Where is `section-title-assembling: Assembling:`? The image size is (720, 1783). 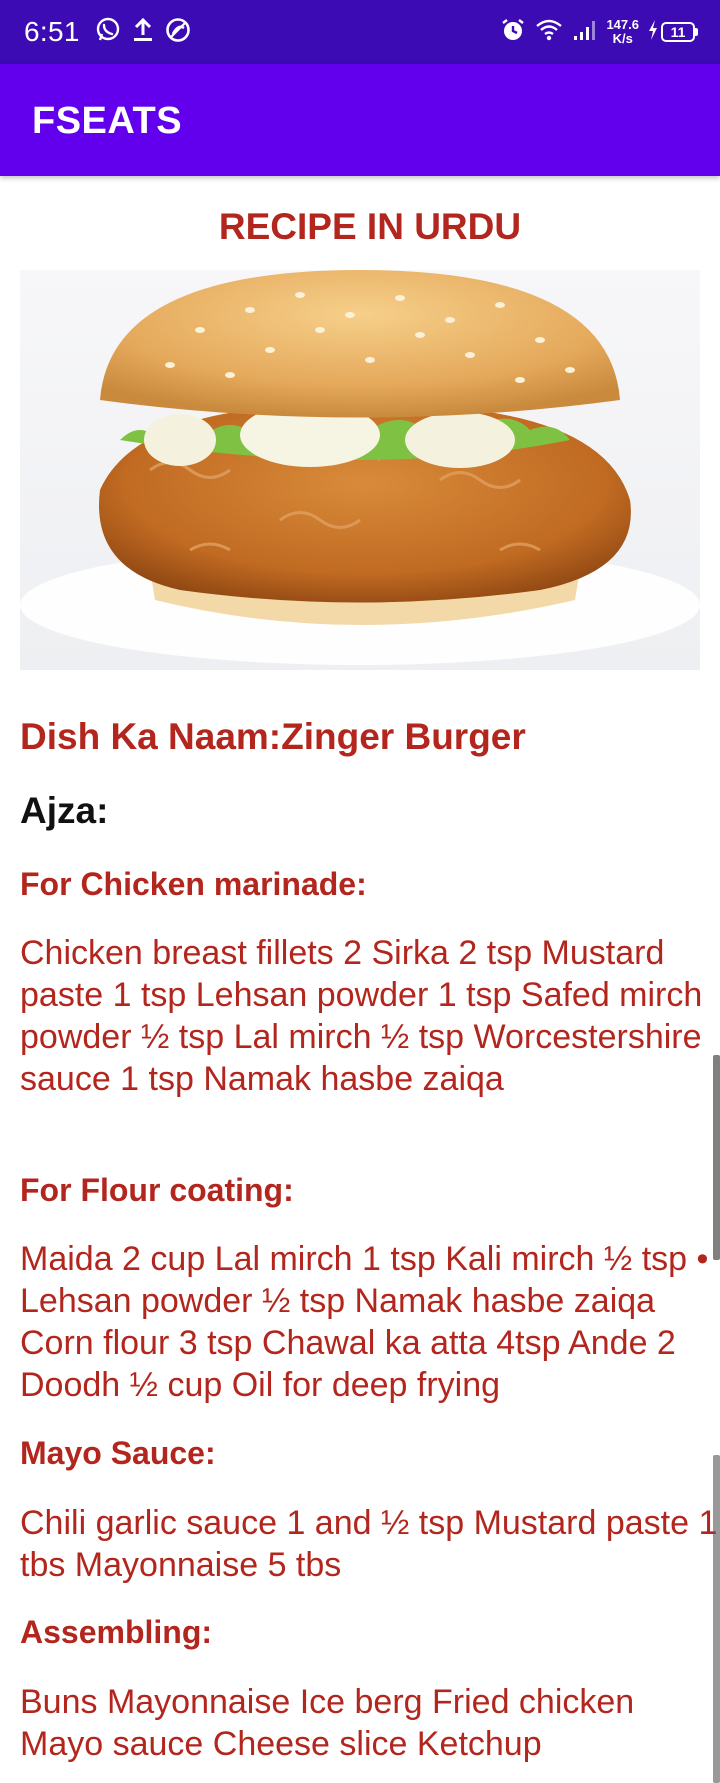
section-title-assembling: Assembling: is located at coordinates (116, 1632).